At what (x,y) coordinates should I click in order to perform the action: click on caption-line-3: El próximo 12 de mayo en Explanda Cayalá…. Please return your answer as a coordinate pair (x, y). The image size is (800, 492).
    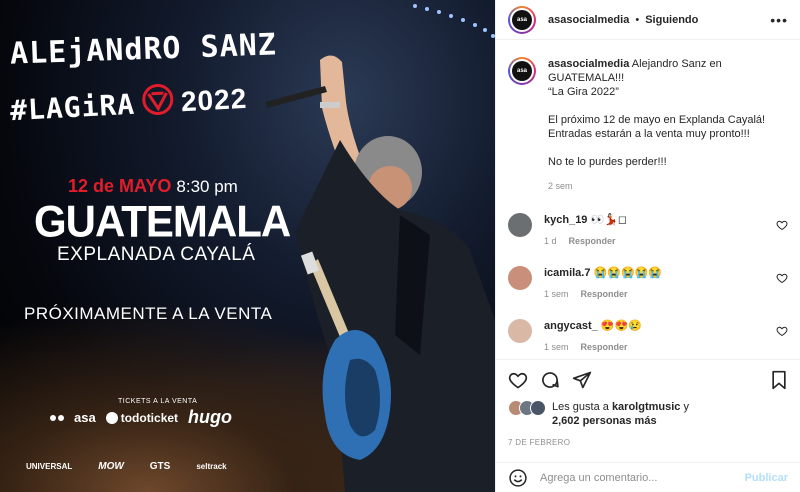
    Looking at the image, I should click on (657, 120).